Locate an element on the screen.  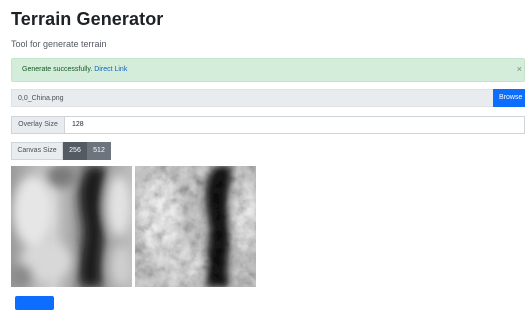
heightmap-preview is located at coordinates (71, 226).